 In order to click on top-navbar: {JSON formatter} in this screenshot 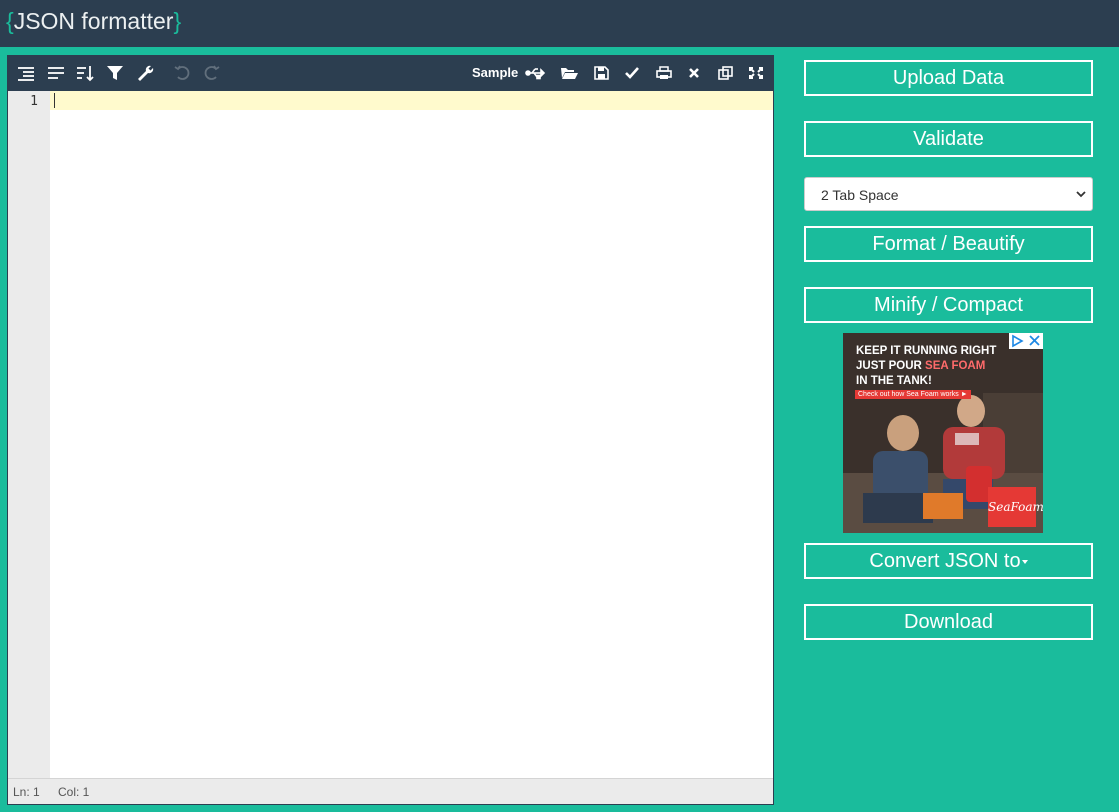, I will do `click(559, 23)`.